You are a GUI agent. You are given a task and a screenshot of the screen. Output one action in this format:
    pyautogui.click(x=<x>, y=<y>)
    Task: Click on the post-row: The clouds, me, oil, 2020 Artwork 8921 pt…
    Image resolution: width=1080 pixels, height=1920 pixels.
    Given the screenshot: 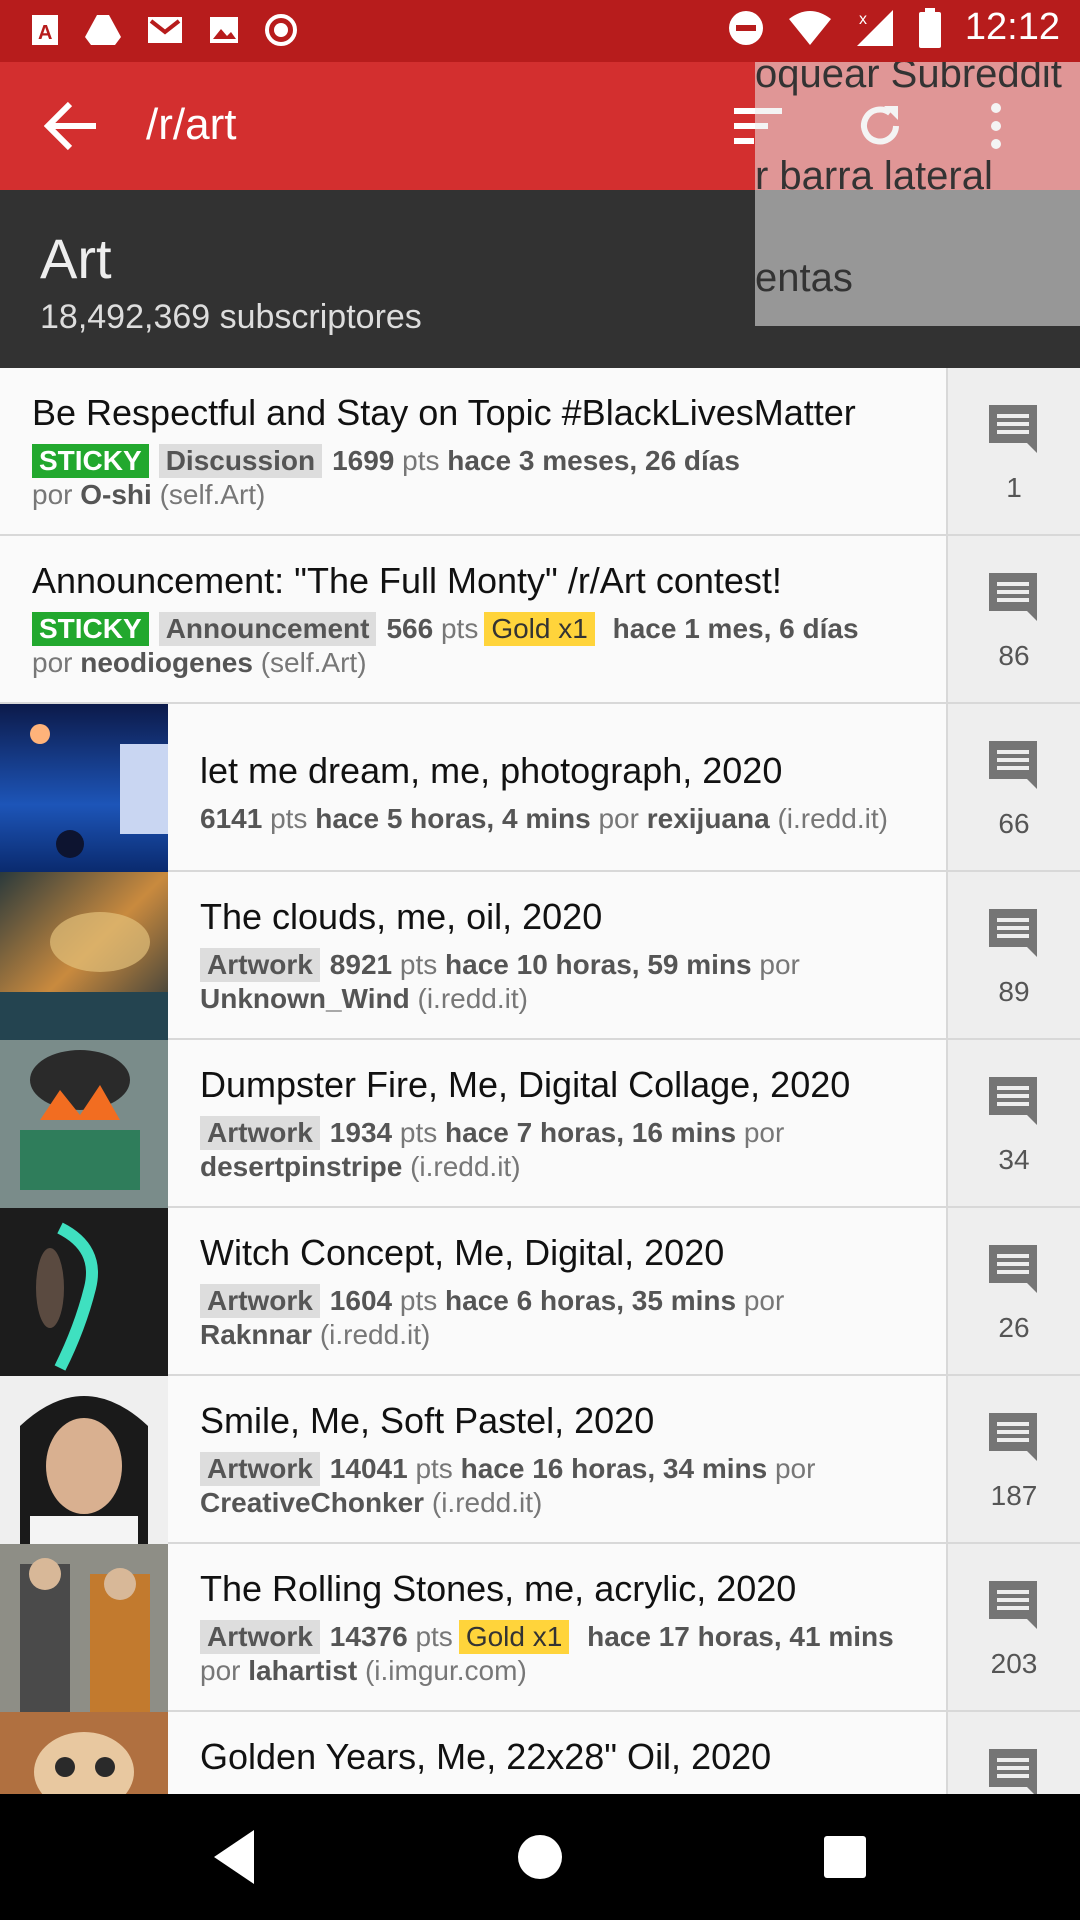 What is the action you would take?
    pyautogui.click(x=540, y=956)
    